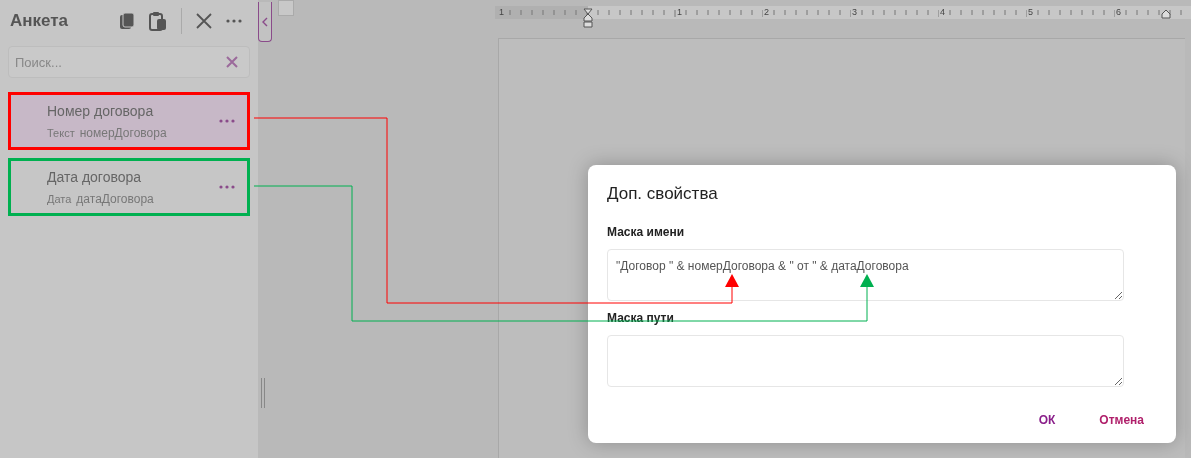 Image resolution: width=1191 pixels, height=458 pixels. Describe the element at coordinates (59, 199) in the screenshot. I see `field-type: Дата` at that location.